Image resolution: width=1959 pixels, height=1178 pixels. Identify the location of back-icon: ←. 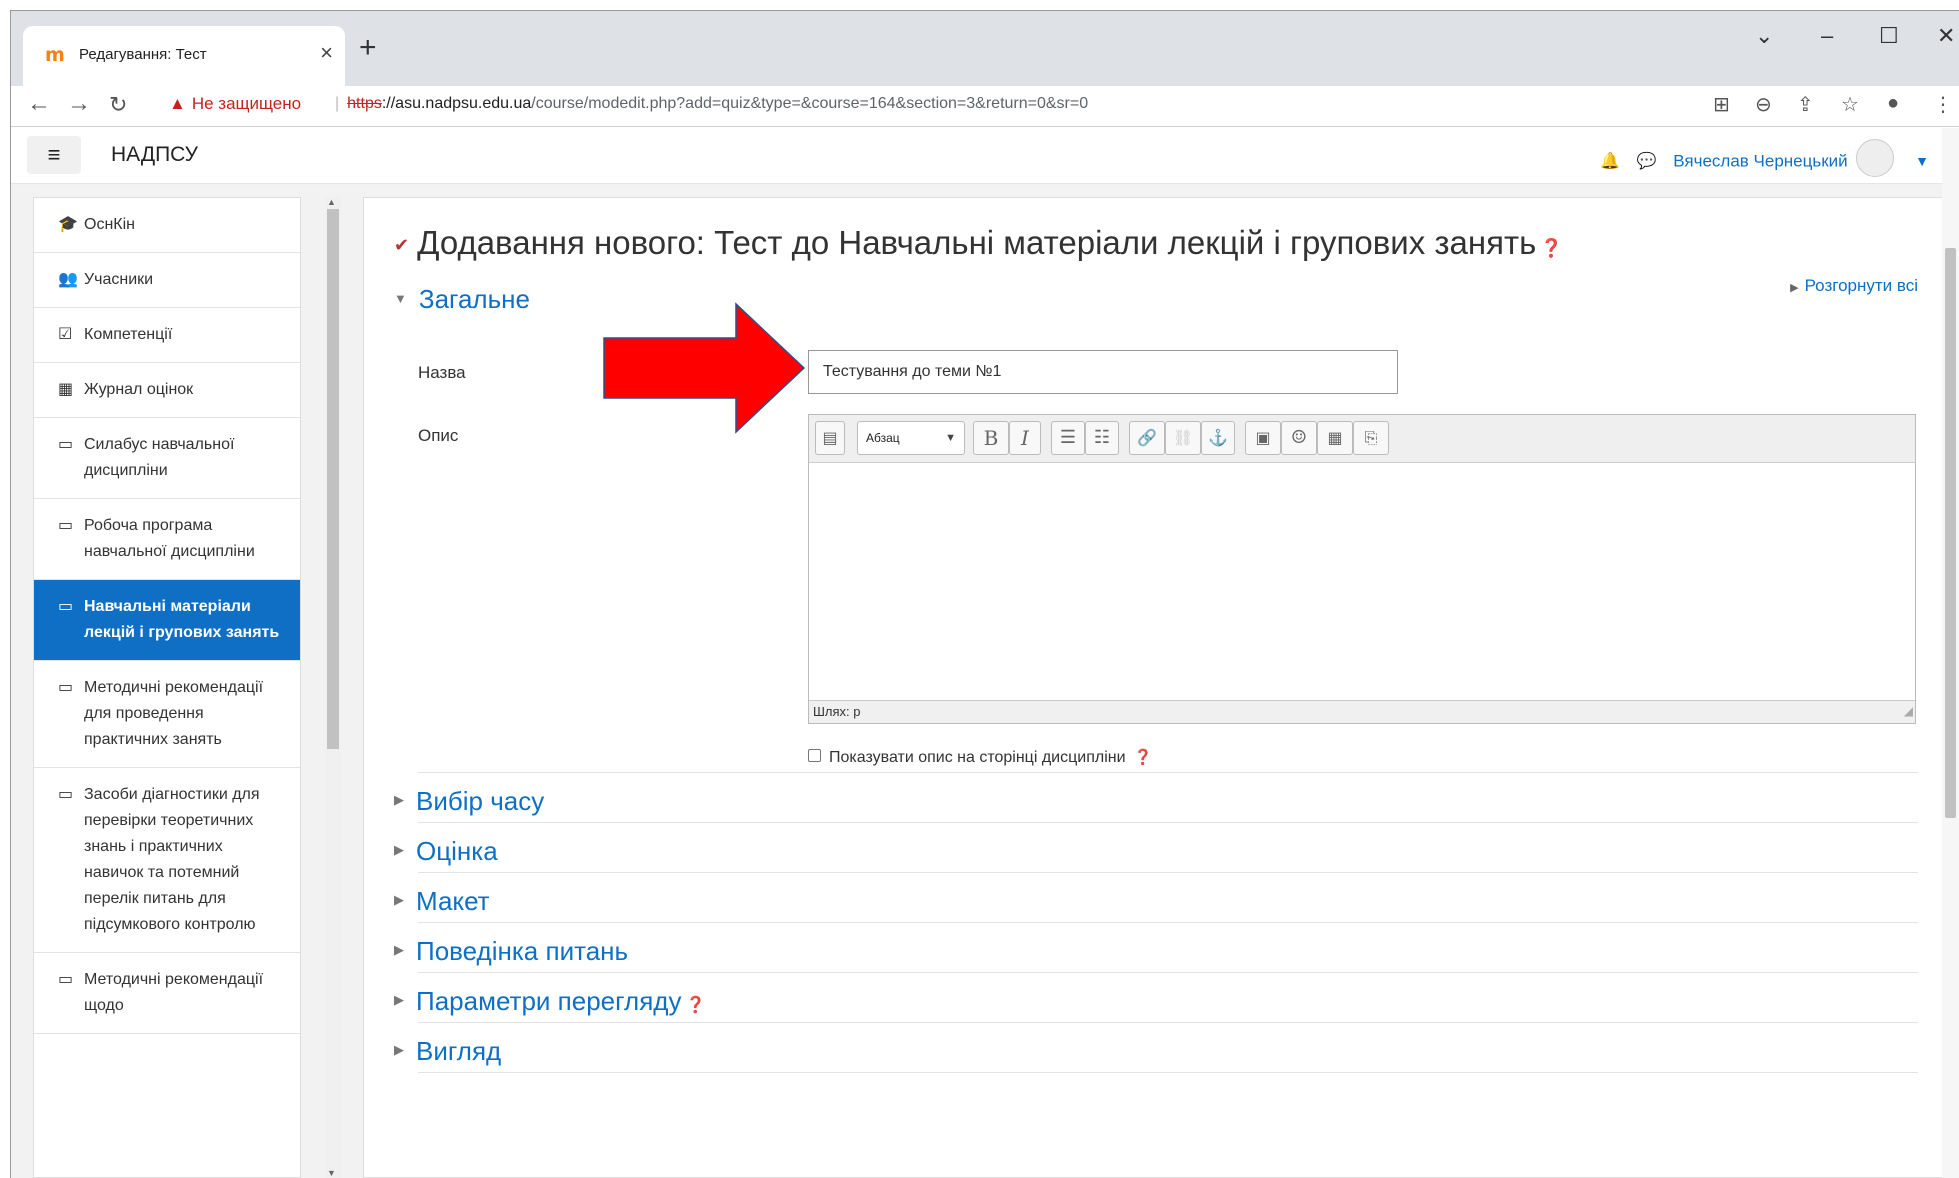
(39, 104).